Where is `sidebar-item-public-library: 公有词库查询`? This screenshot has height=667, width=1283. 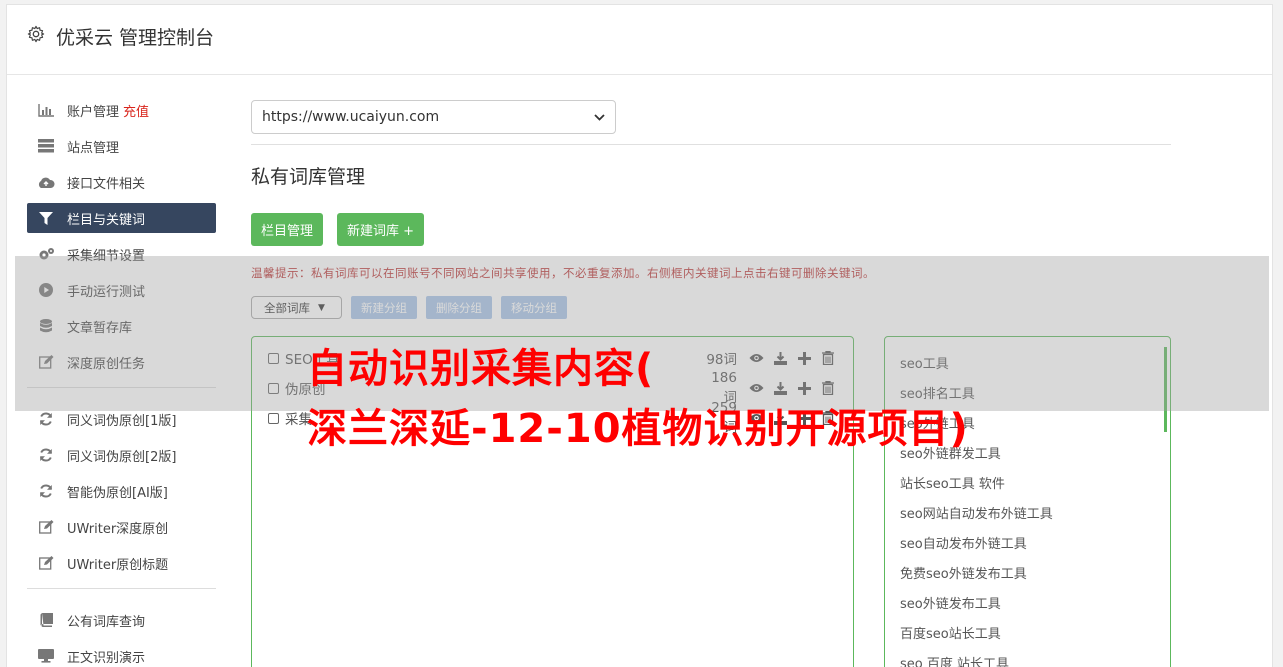 sidebar-item-public-library: 公有词库查询 is located at coordinates (121, 620).